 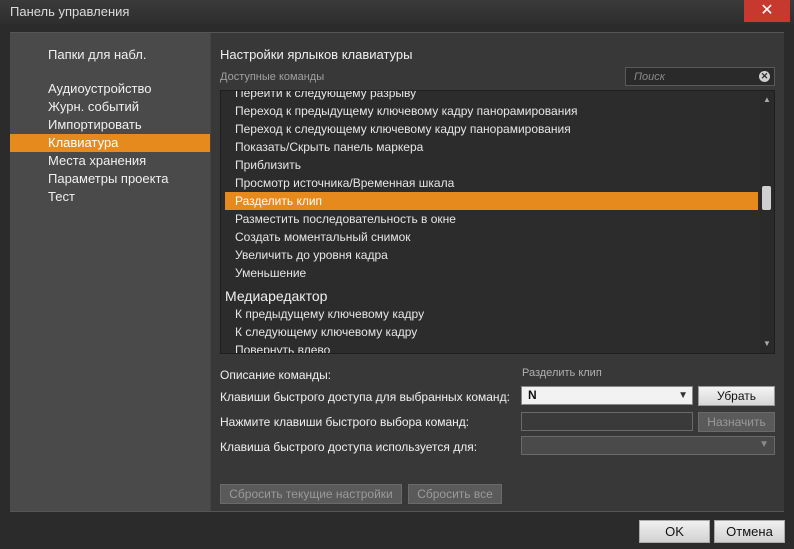 I want to click on press-keys-label: Нажмите клавиши быстрого выбора команд:, so click(x=345, y=422).